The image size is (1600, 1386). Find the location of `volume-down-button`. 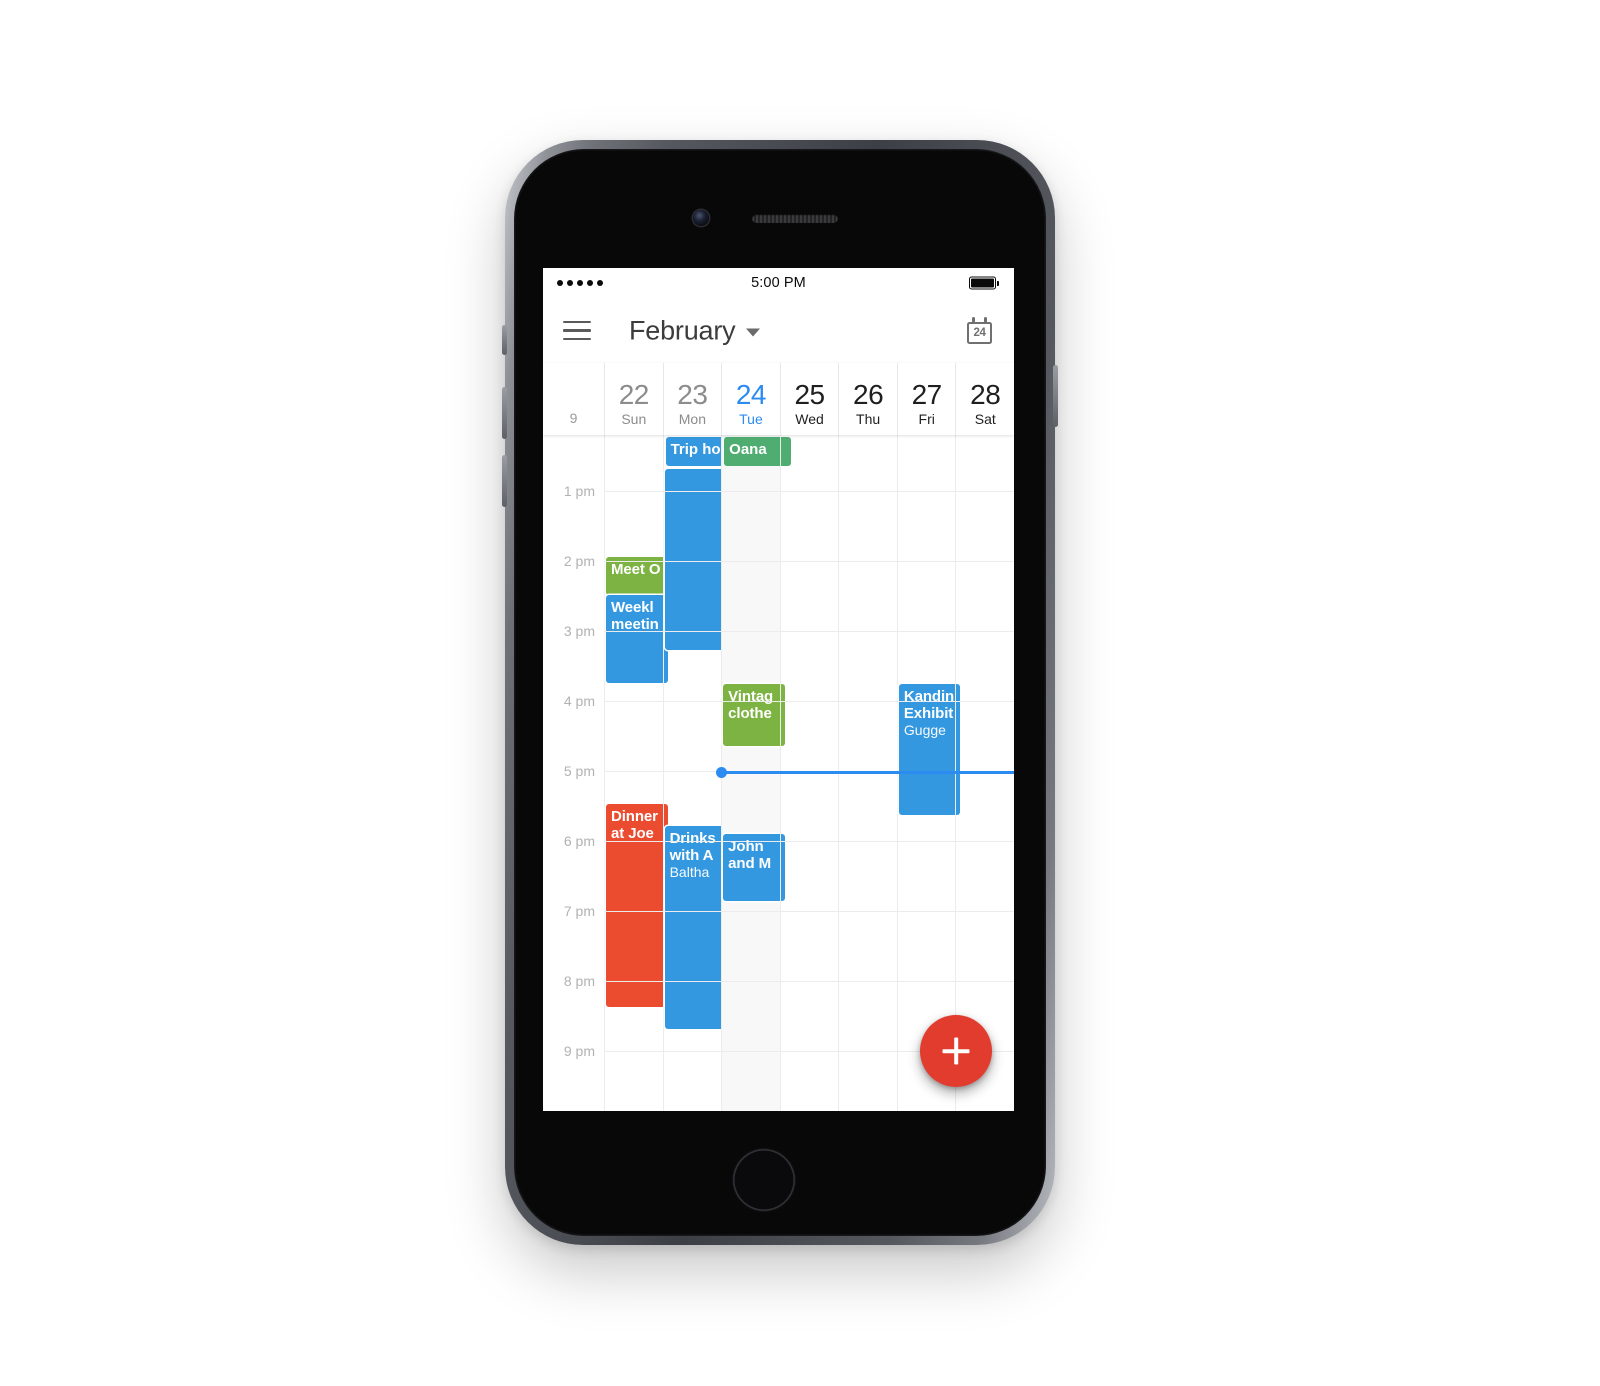

volume-down-button is located at coordinates (504, 481).